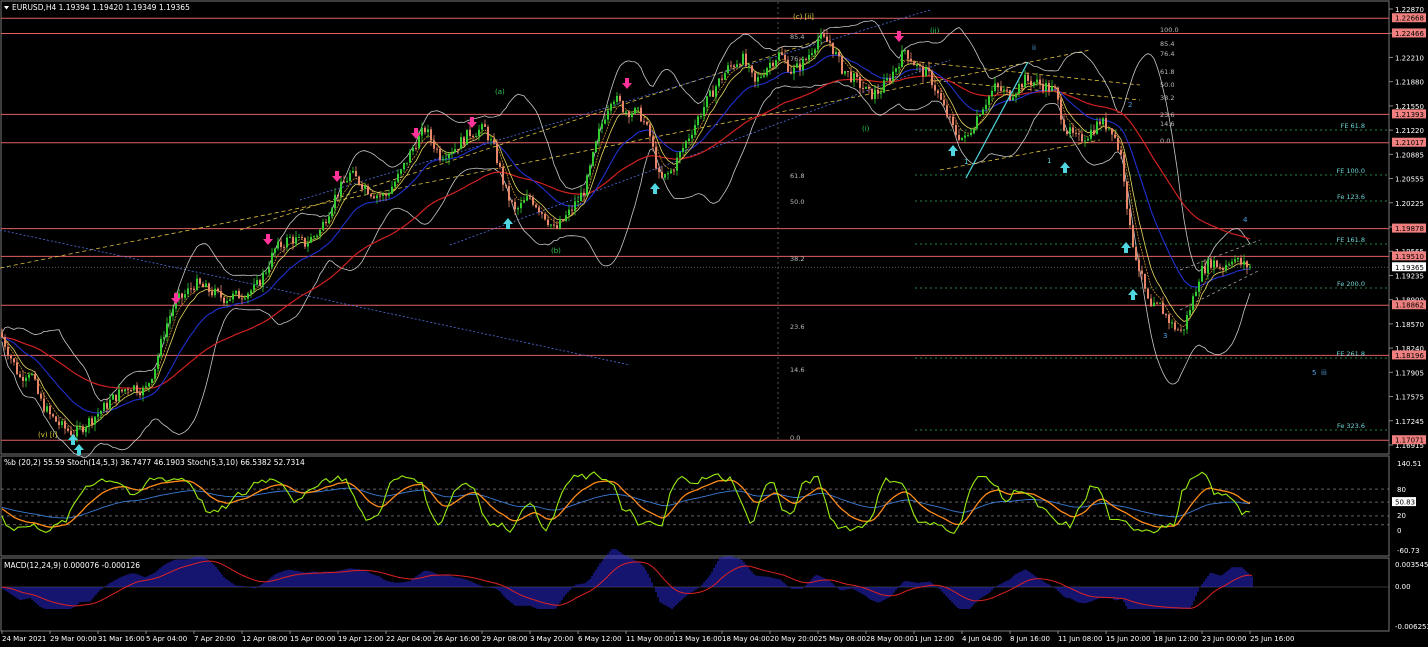 The height and width of the screenshot is (647, 1428). What do you see at coordinates (121, 639) in the screenshot?
I see `time-axis-label: 31 Mar 16:00` at bounding box center [121, 639].